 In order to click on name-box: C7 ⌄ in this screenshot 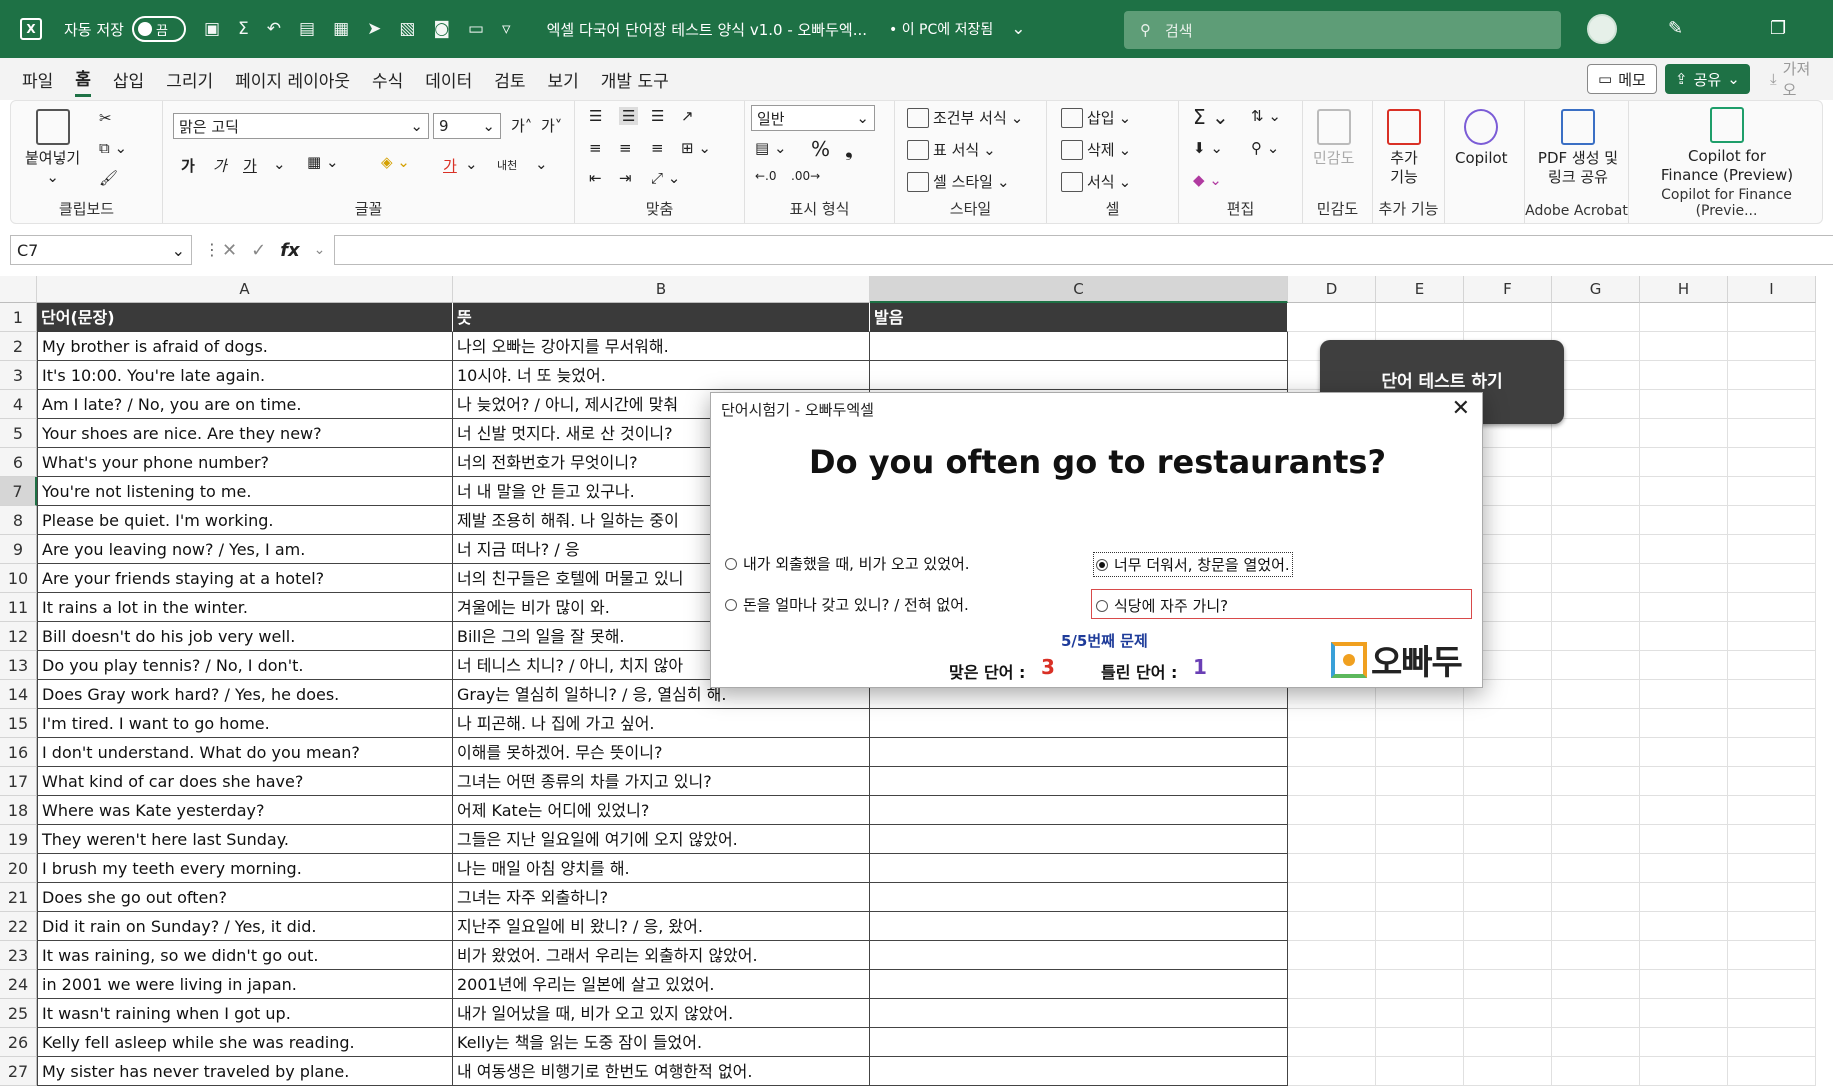, I will do `click(101, 250)`.